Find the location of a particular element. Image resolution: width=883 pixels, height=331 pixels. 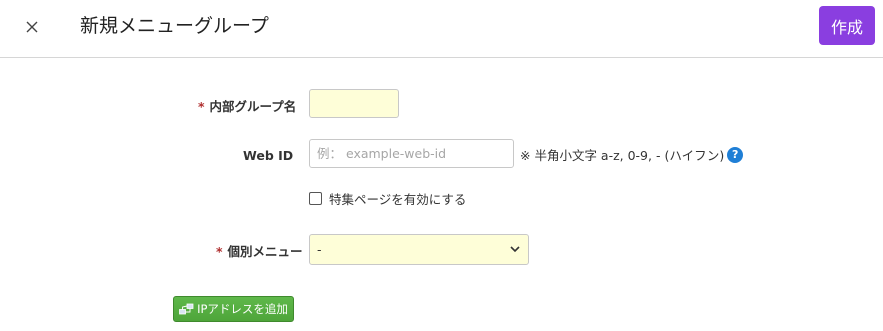

network-icon is located at coordinates (186, 308).